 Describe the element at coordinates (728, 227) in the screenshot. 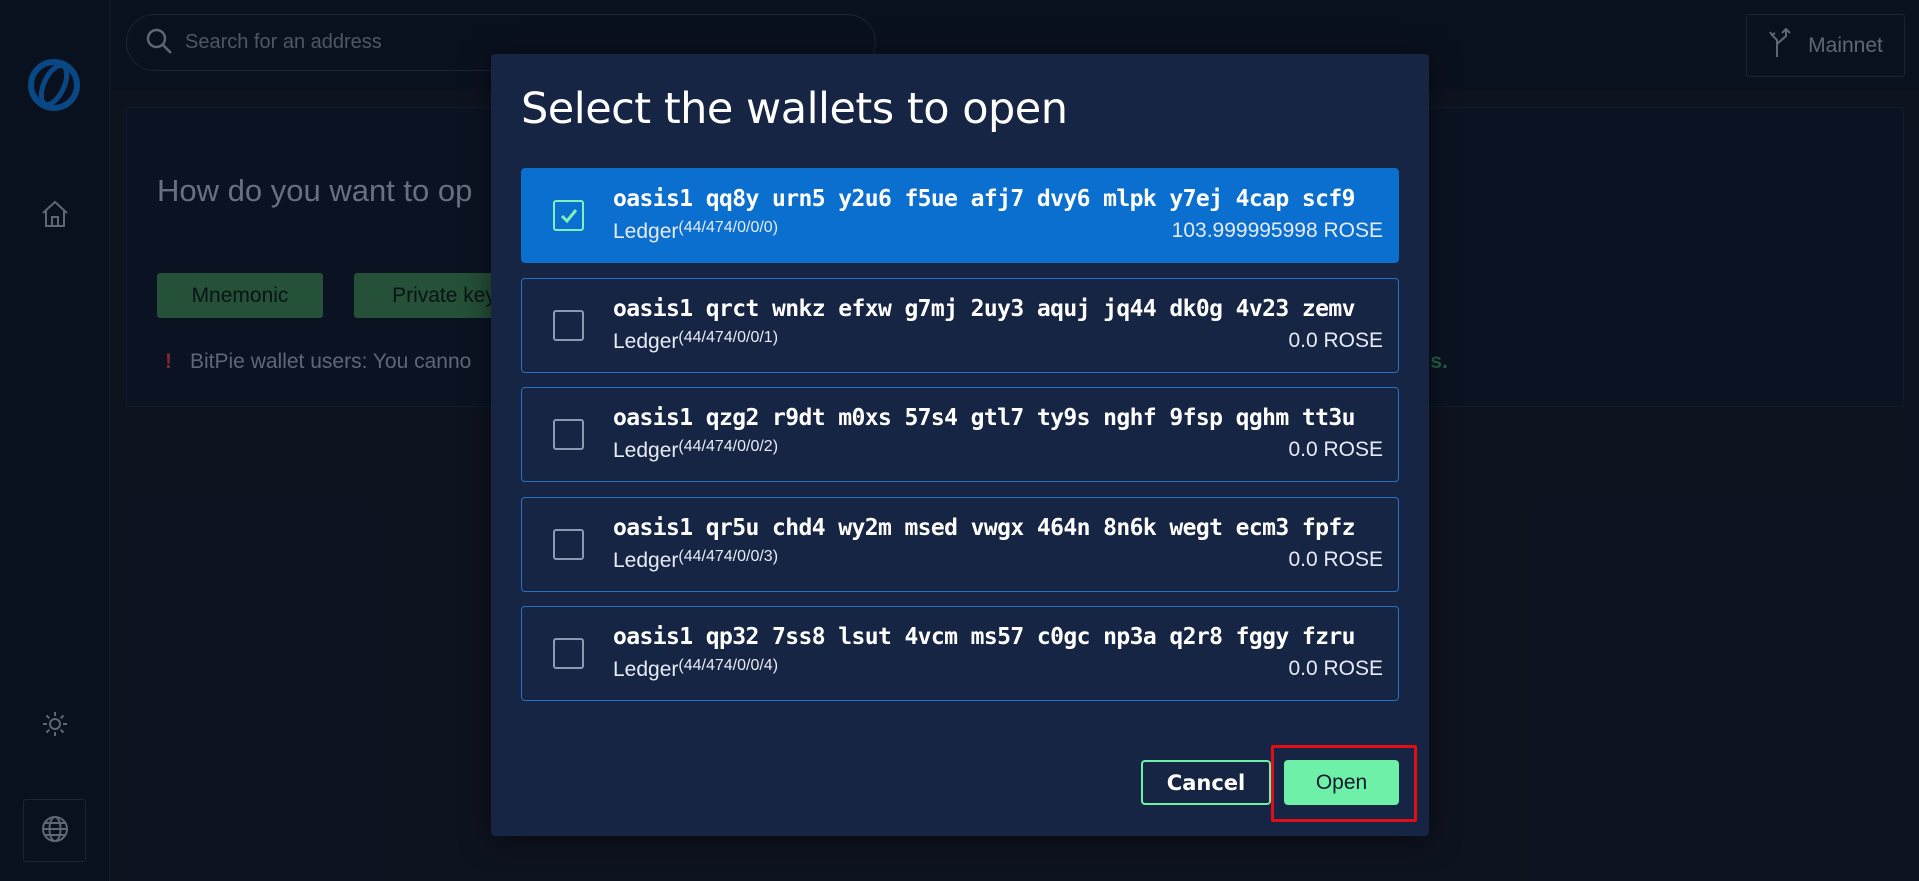

I see `wallet-path: (44/474/0/0/0)` at that location.